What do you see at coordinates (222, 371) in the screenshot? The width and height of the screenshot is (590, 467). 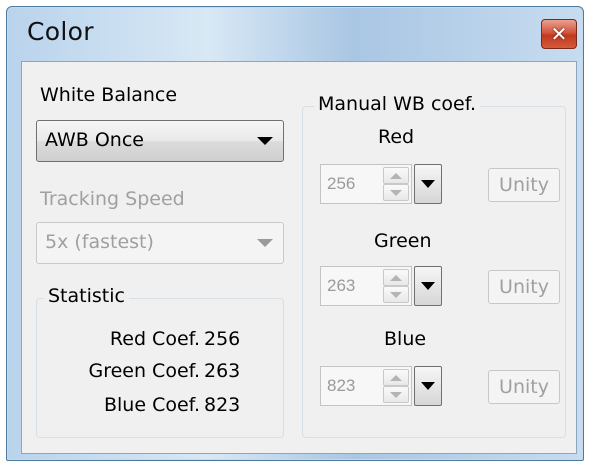 I see `stat-value: 263` at bounding box center [222, 371].